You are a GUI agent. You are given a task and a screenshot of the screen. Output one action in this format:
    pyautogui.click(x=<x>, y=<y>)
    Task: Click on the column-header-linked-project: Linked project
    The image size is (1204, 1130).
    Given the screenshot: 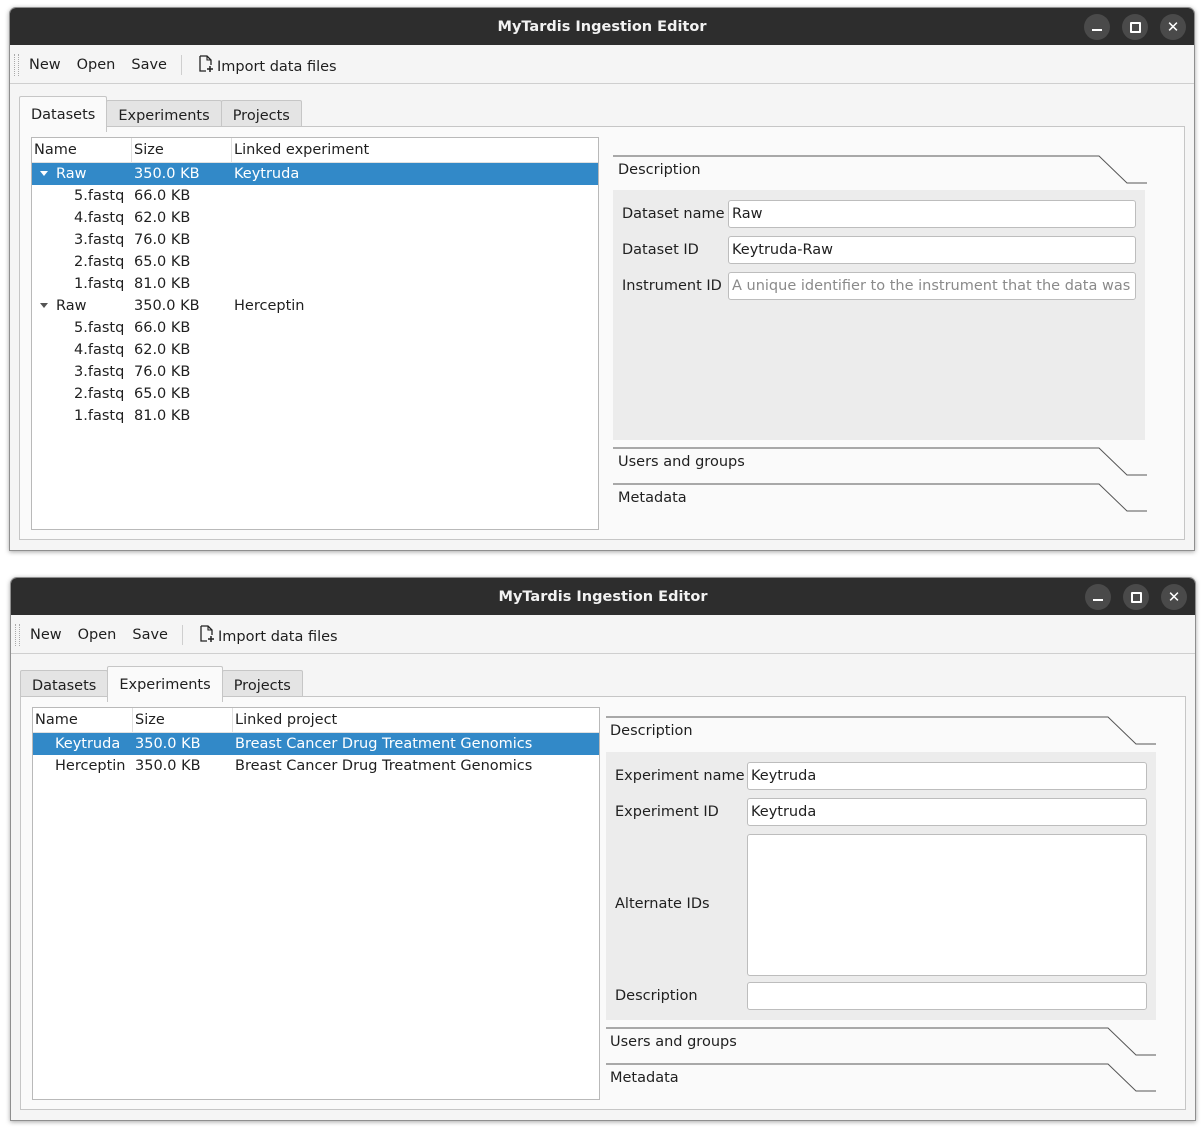 What is the action you would take?
    pyautogui.click(x=416, y=720)
    